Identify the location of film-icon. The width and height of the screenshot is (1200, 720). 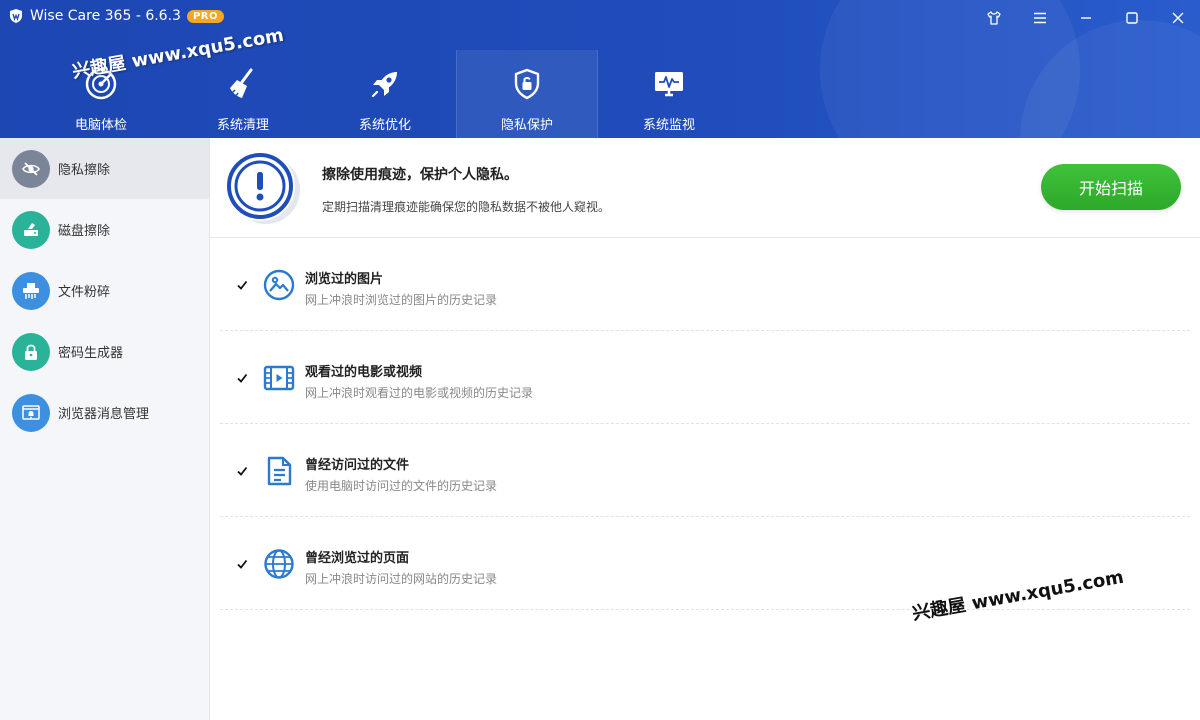
(279, 378).